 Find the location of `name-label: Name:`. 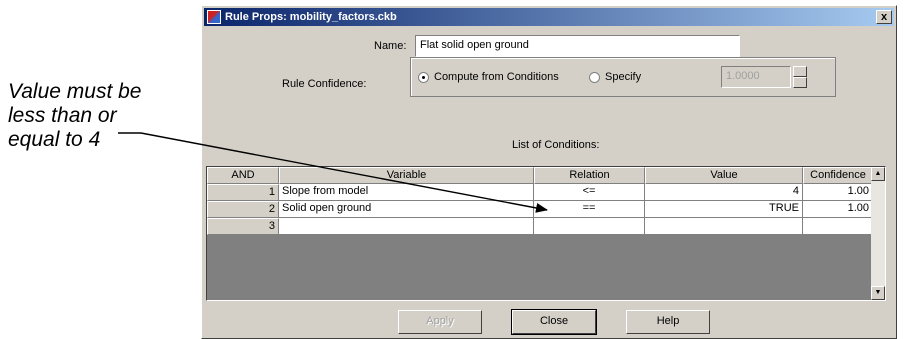

name-label: Name: is located at coordinates (390, 46).